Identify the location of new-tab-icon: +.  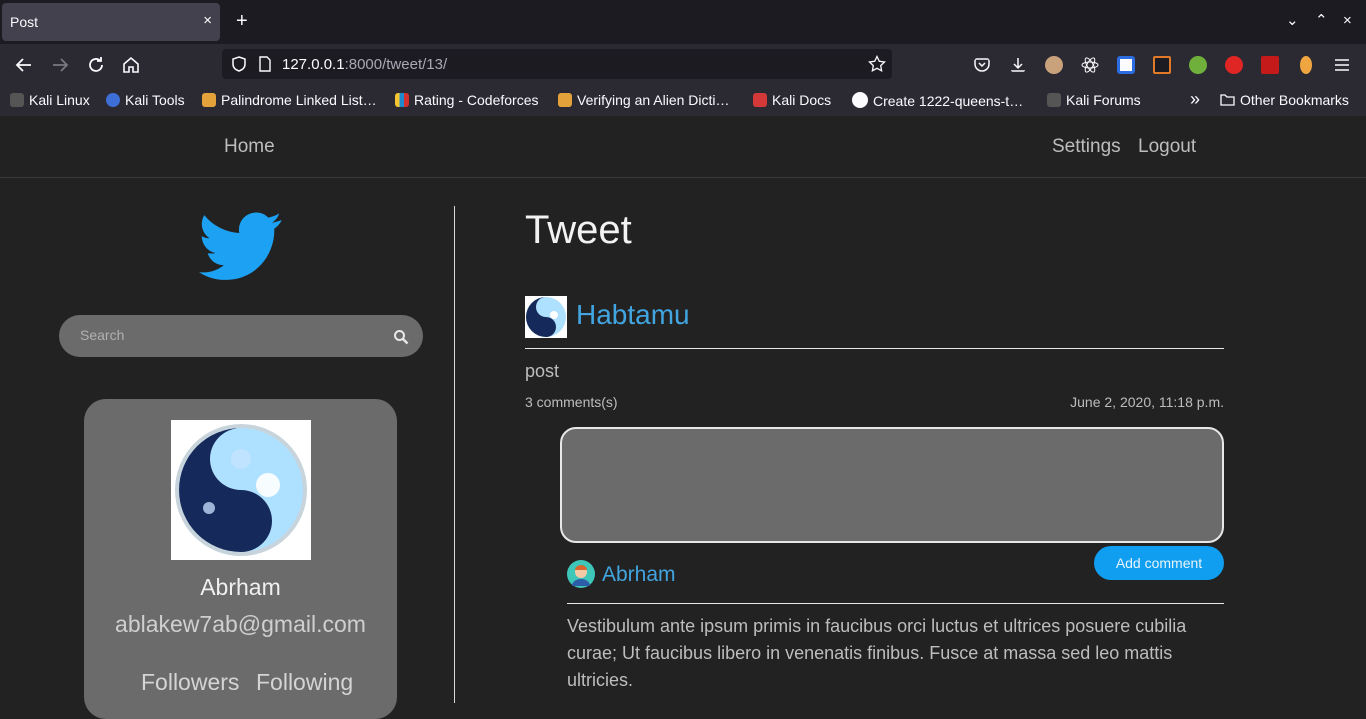
(242, 21).